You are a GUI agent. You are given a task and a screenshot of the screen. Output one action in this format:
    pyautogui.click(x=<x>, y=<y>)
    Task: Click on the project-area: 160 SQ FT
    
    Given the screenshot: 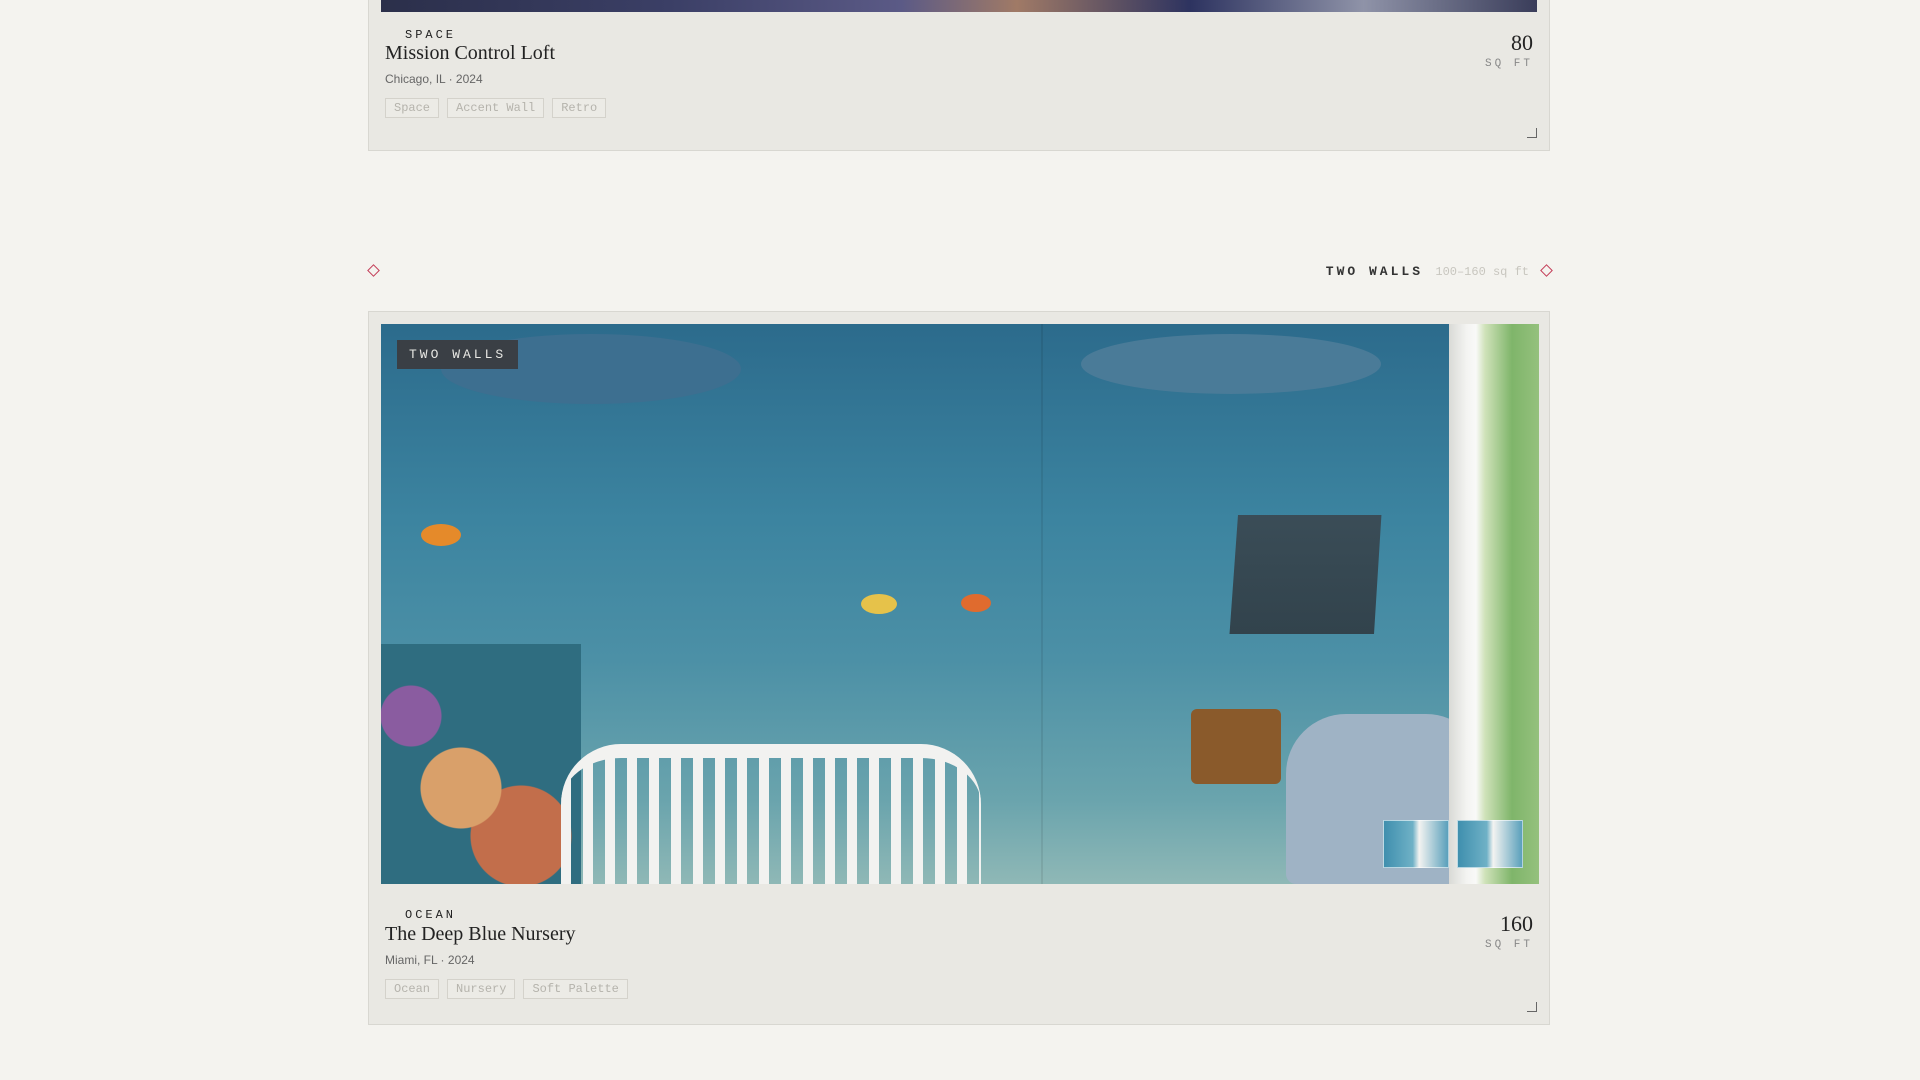 What is the action you would take?
    pyautogui.click(x=1509, y=931)
    